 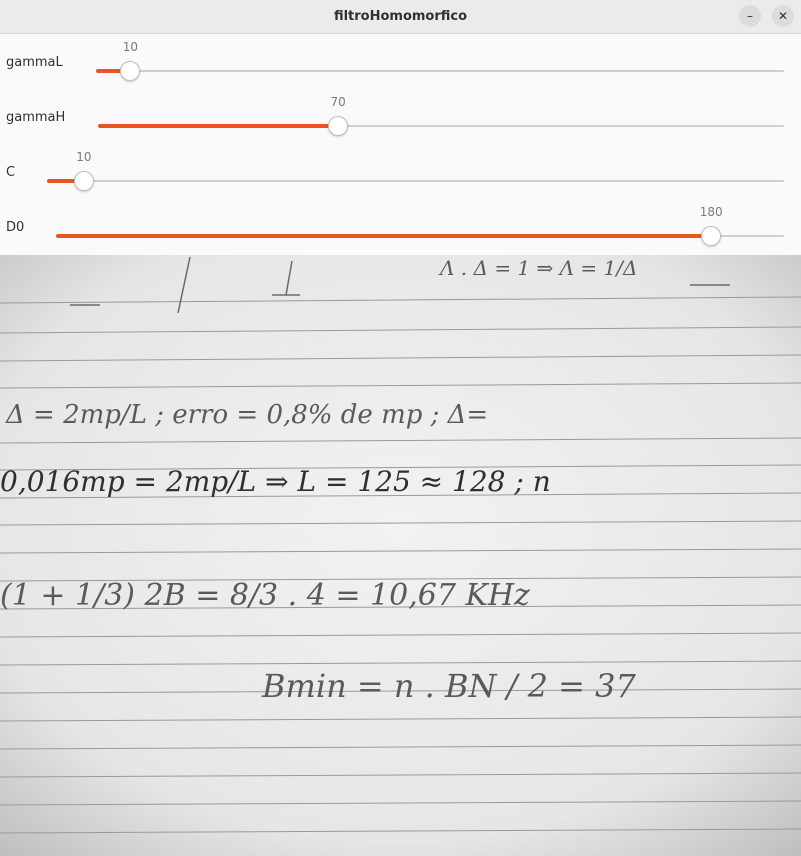 I want to click on slider-value-C: 10, so click(x=84, y=157).